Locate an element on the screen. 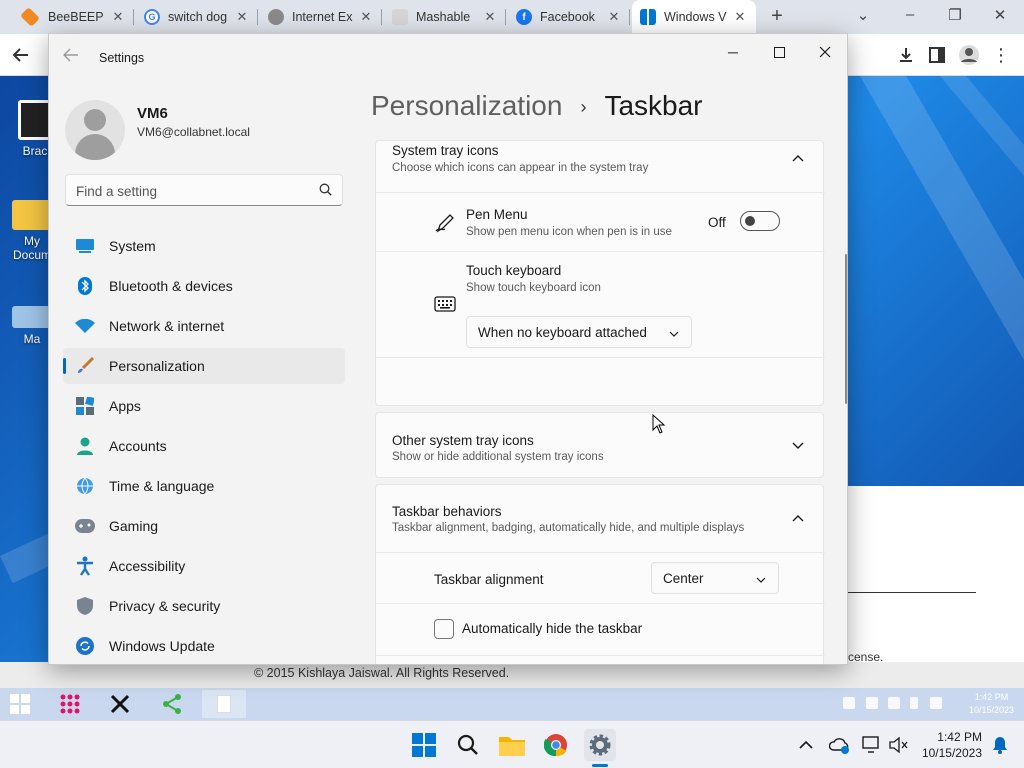  browser-tab: G switch dog ✕ is located at coordinates (197, 17).